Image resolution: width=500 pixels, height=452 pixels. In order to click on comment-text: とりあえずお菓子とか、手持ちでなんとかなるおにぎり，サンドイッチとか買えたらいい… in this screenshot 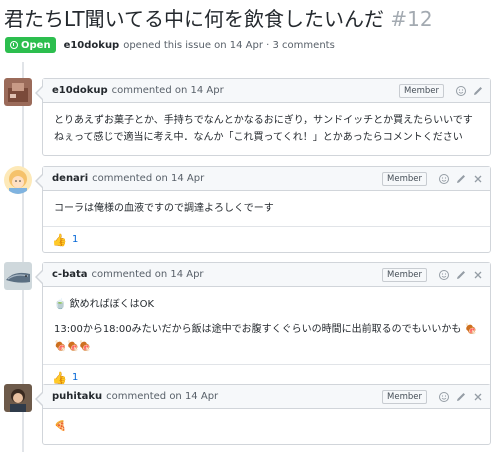, I will do `click(263, 129)`.